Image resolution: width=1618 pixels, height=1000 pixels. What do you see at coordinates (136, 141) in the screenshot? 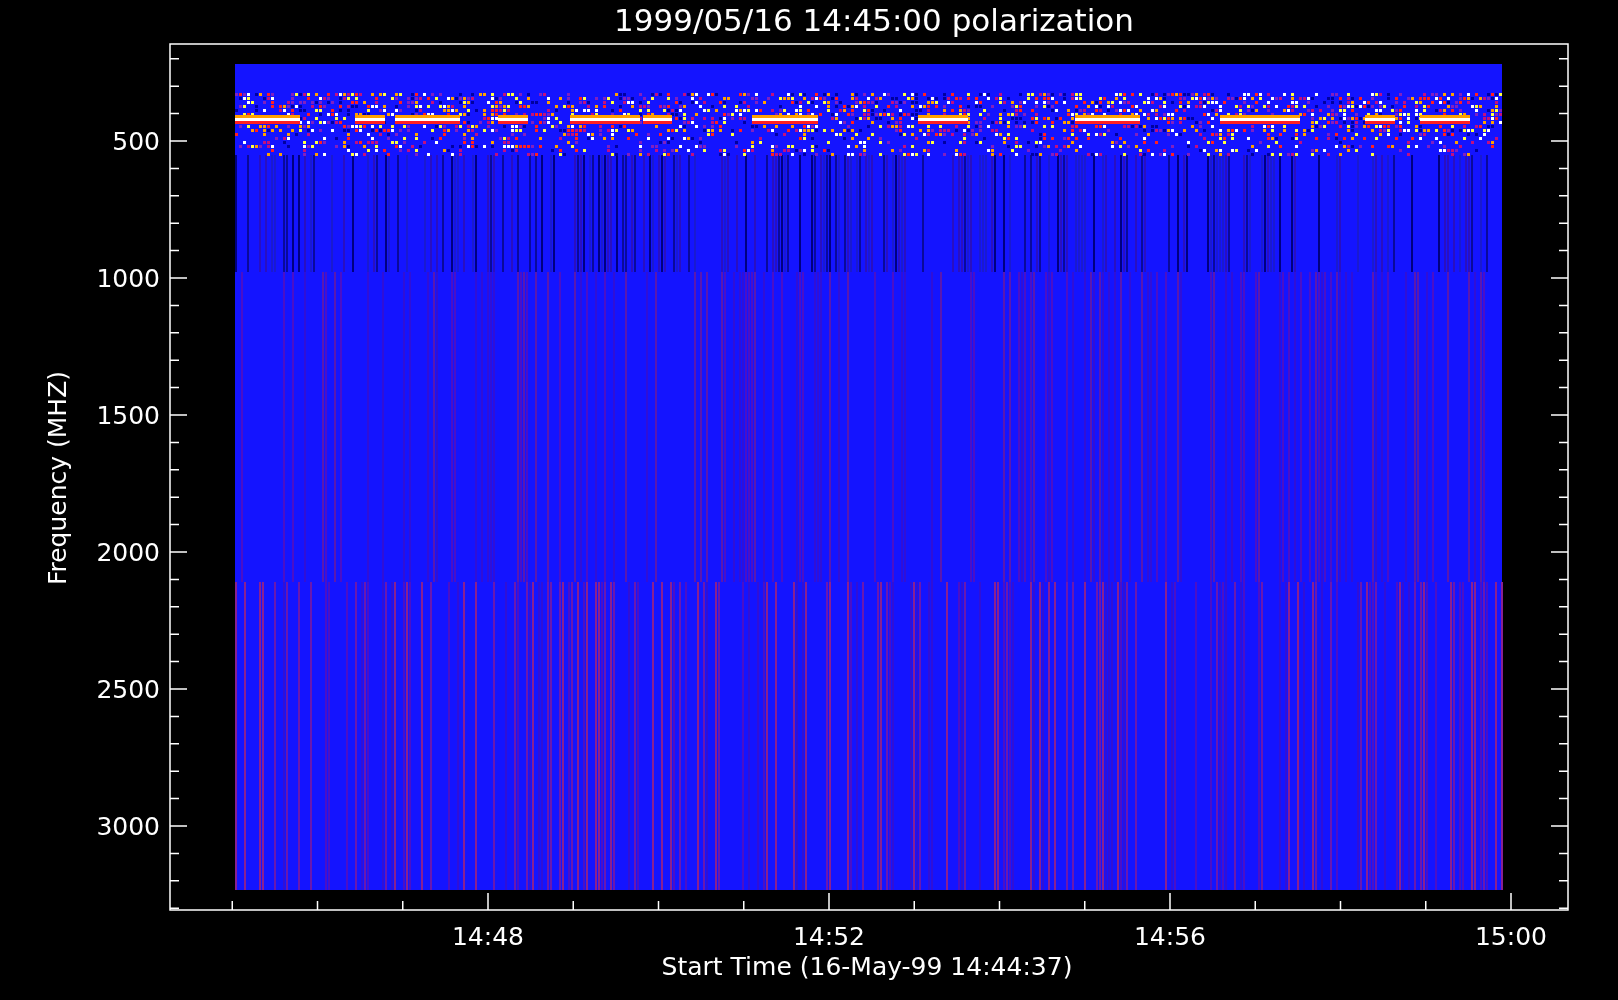
I see `y-tick-label: 500` at bounding box center [136, 141].